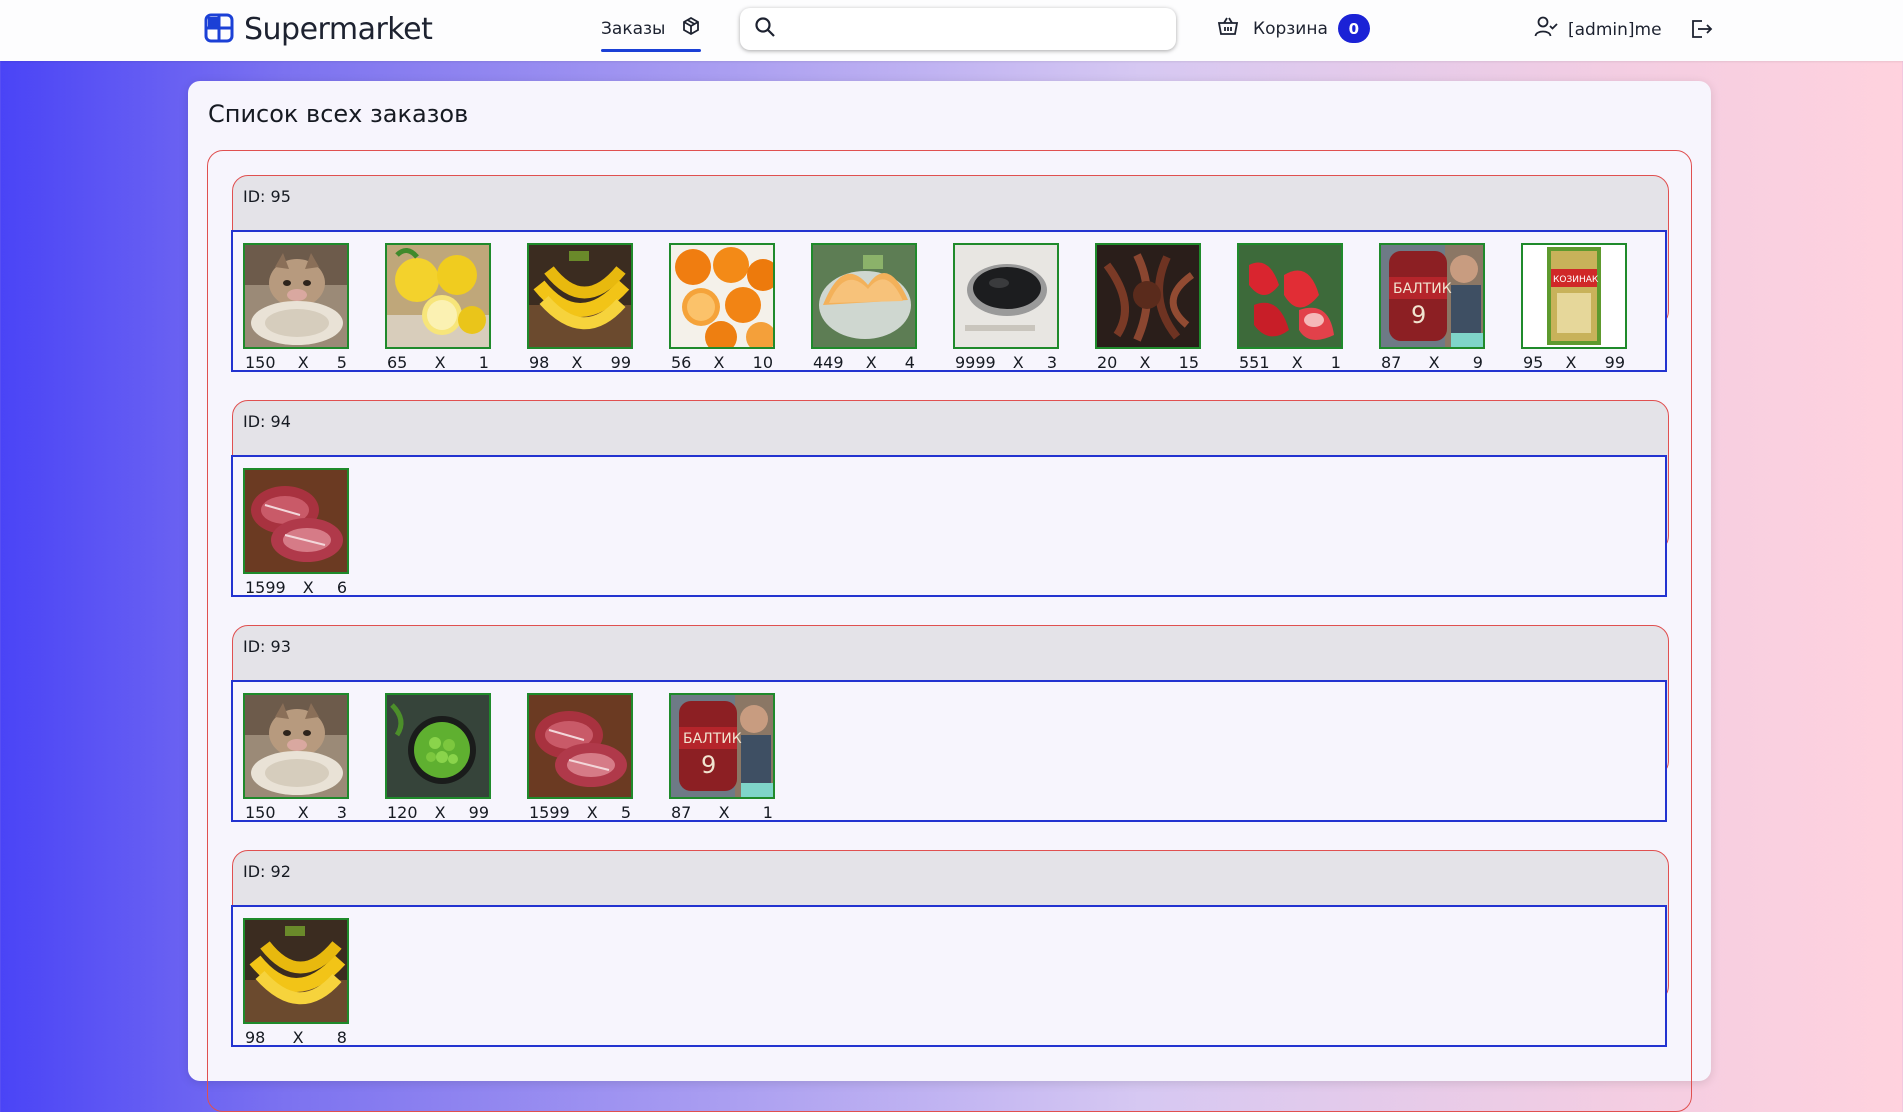 This screenshot has width=1903, height=1112. What do you see at coordinates (1228, 28) in the screenshot?
I see `basket-icon` at bounding box center [1228, 28].